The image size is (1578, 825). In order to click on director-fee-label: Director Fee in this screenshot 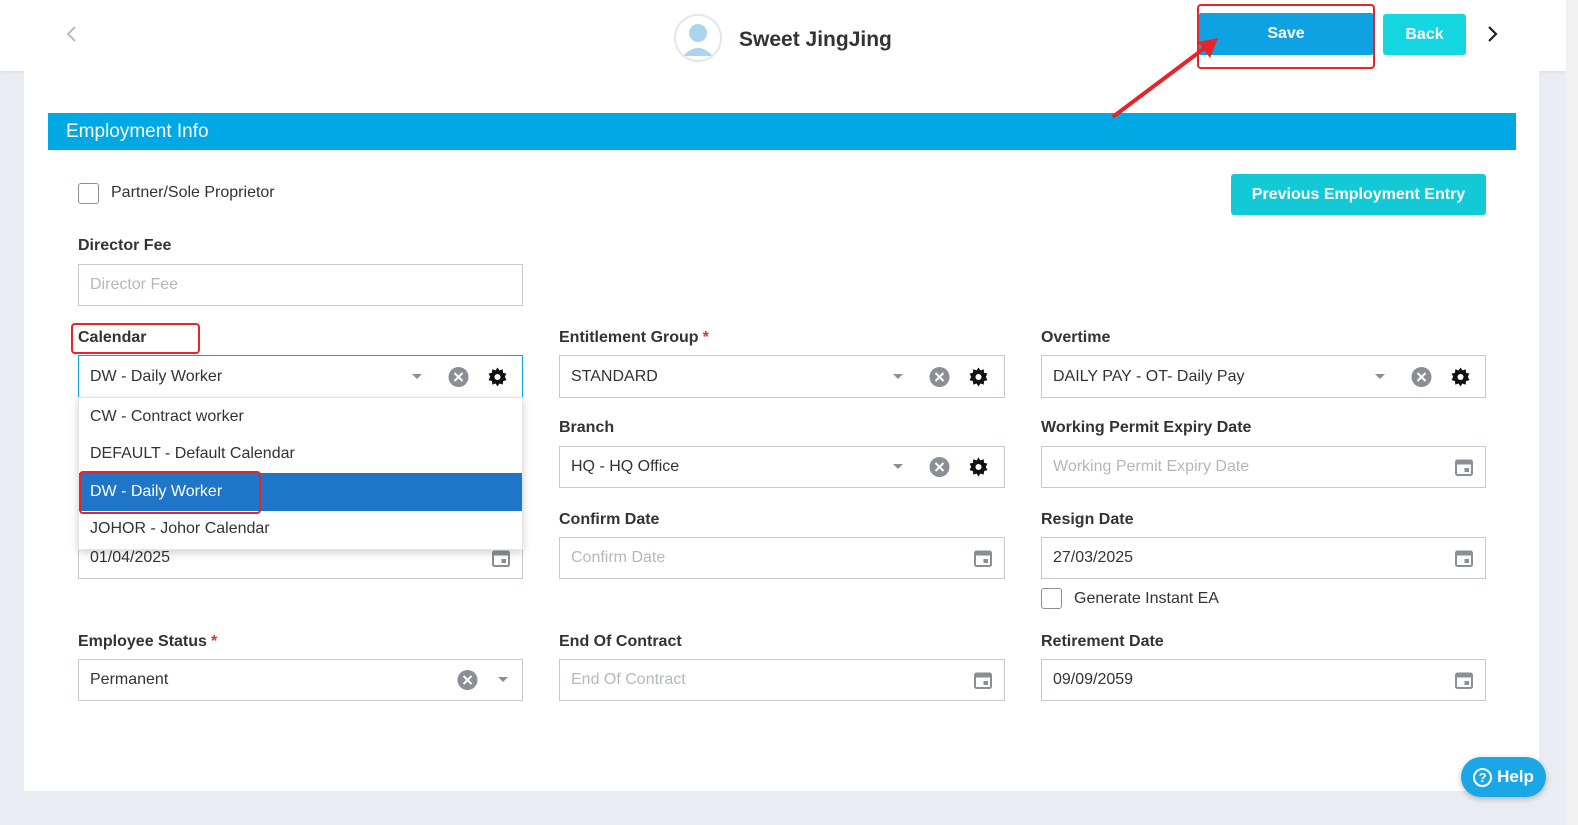, I will do `click(125, 245)`.